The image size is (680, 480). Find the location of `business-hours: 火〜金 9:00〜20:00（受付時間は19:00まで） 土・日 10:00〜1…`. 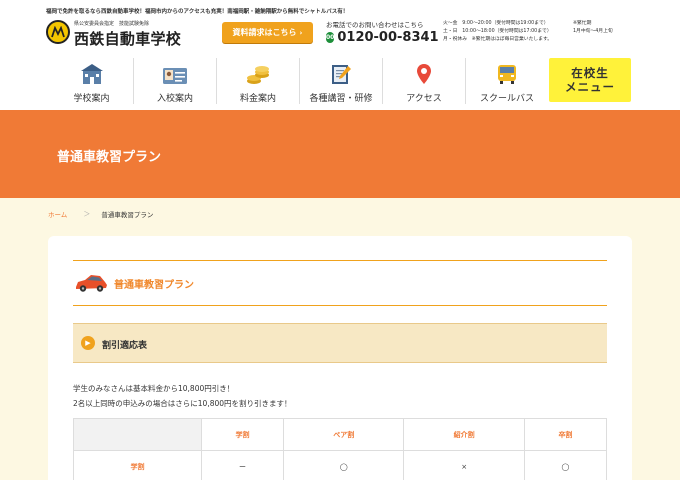

business-hours: 火〜金 9:00〜20:00（受付時間は19:00まで） 土・日 10:00〜1… is located at coordinates (497, 32).